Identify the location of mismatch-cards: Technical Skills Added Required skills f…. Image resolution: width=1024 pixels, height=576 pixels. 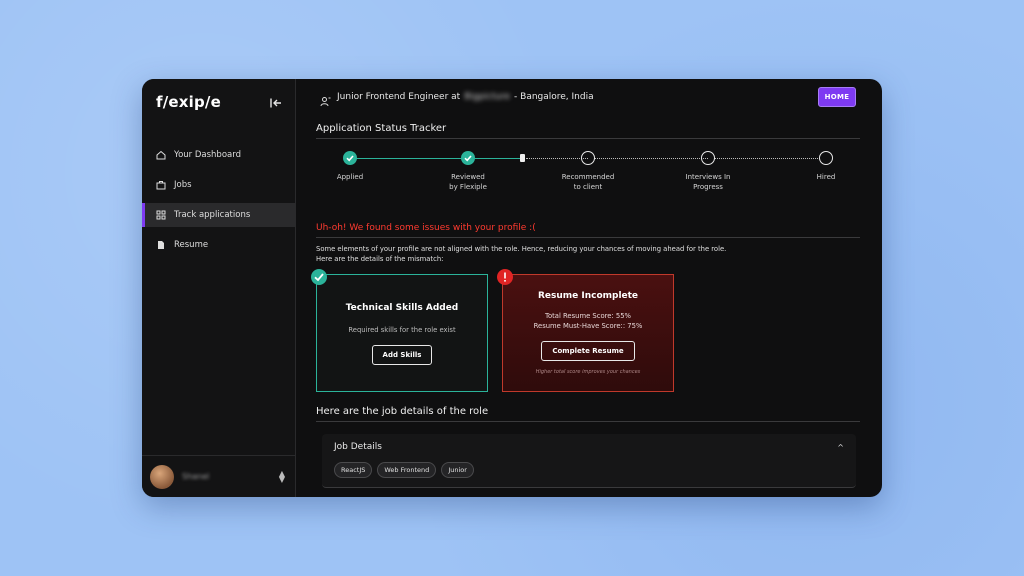
(585, 330).